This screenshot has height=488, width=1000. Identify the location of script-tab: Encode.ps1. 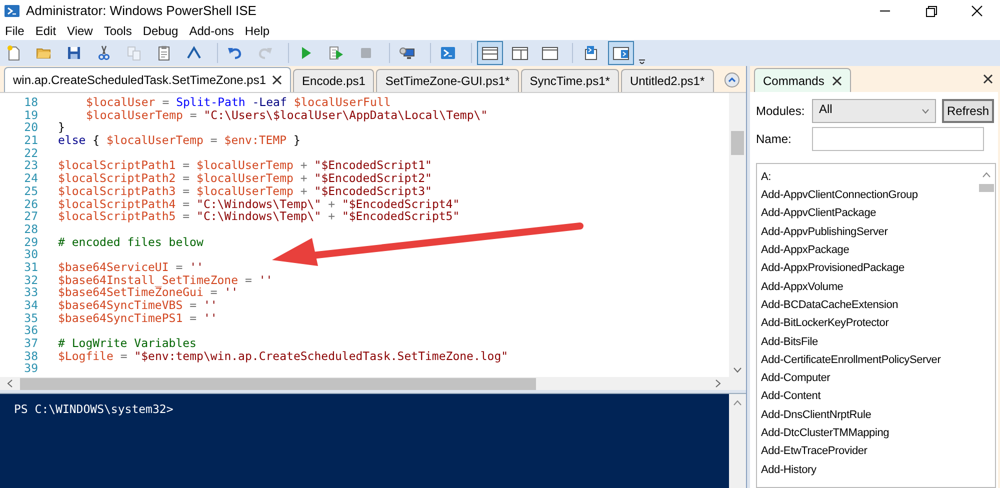
(333, 80).